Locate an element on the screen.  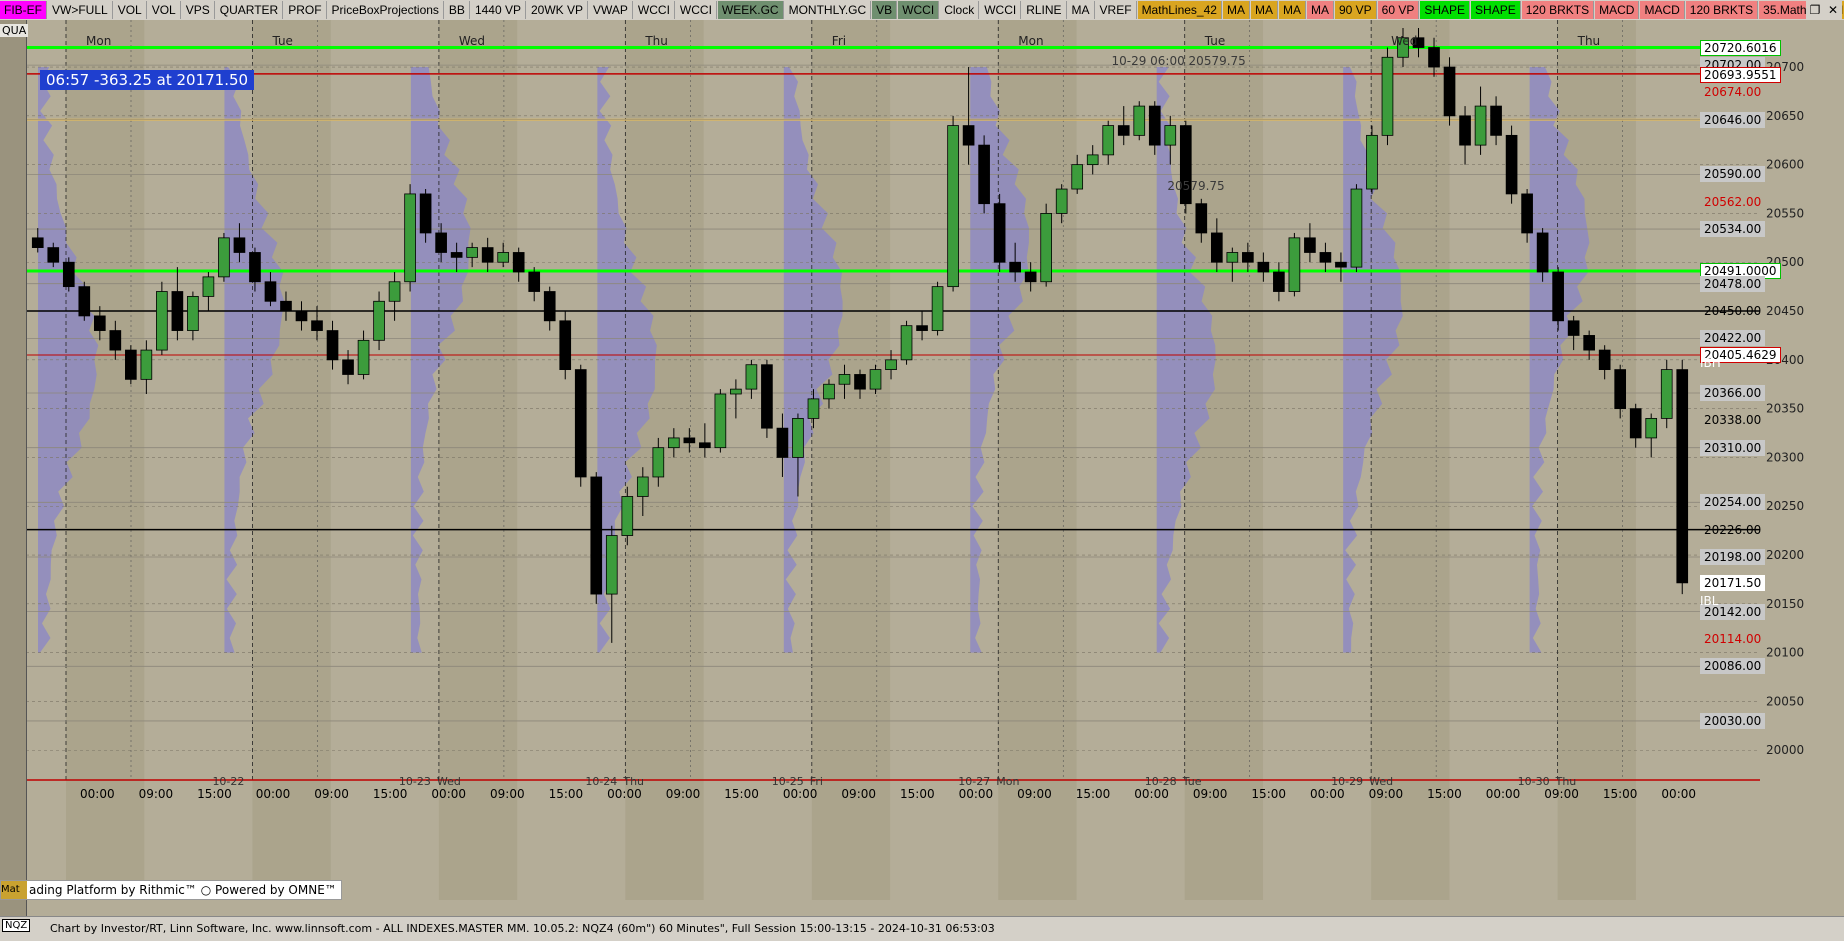
y-tick-label: 20000 is located at coordinates (1785, 750).